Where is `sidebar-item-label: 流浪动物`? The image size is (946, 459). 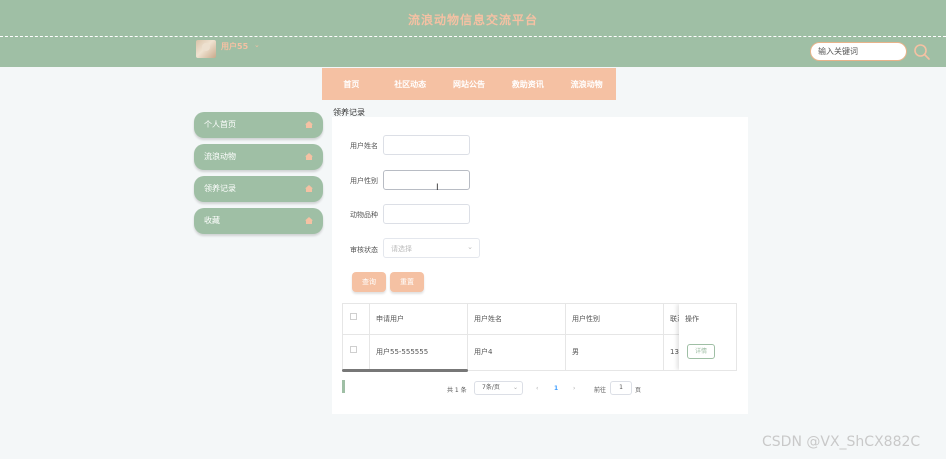
sidebar-item-label: 流浪动物 is located at coordinates (220, 156).